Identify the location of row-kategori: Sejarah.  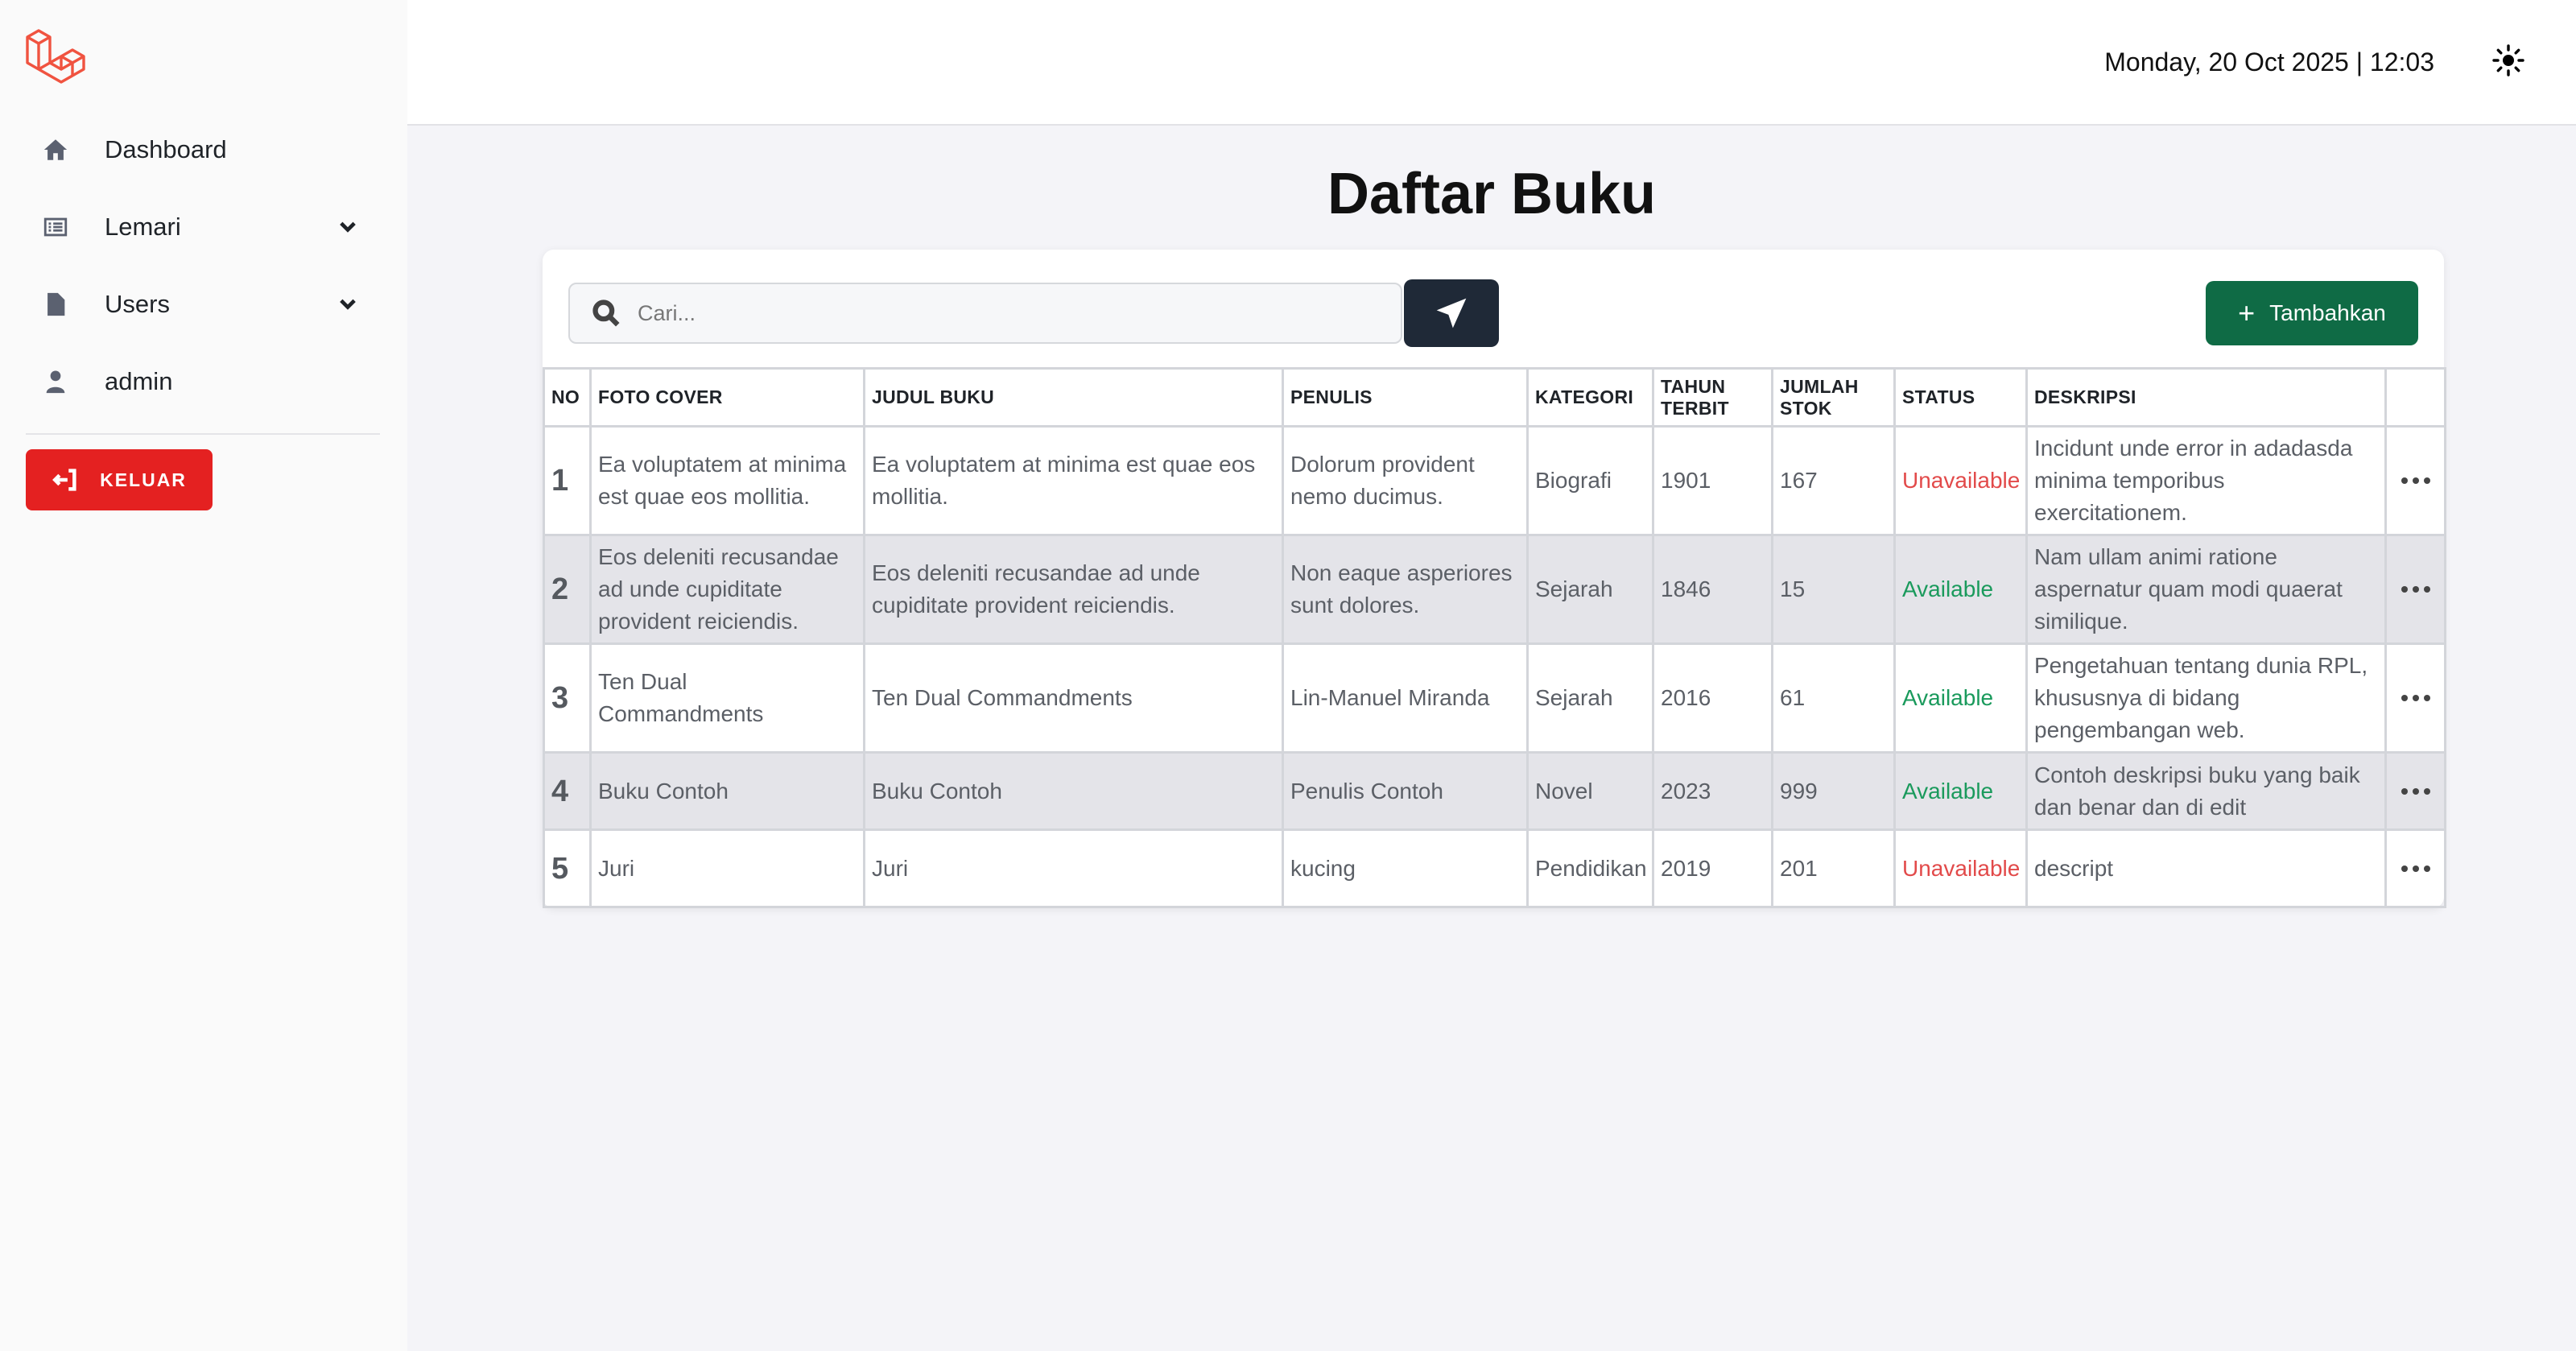
(1590, 698).